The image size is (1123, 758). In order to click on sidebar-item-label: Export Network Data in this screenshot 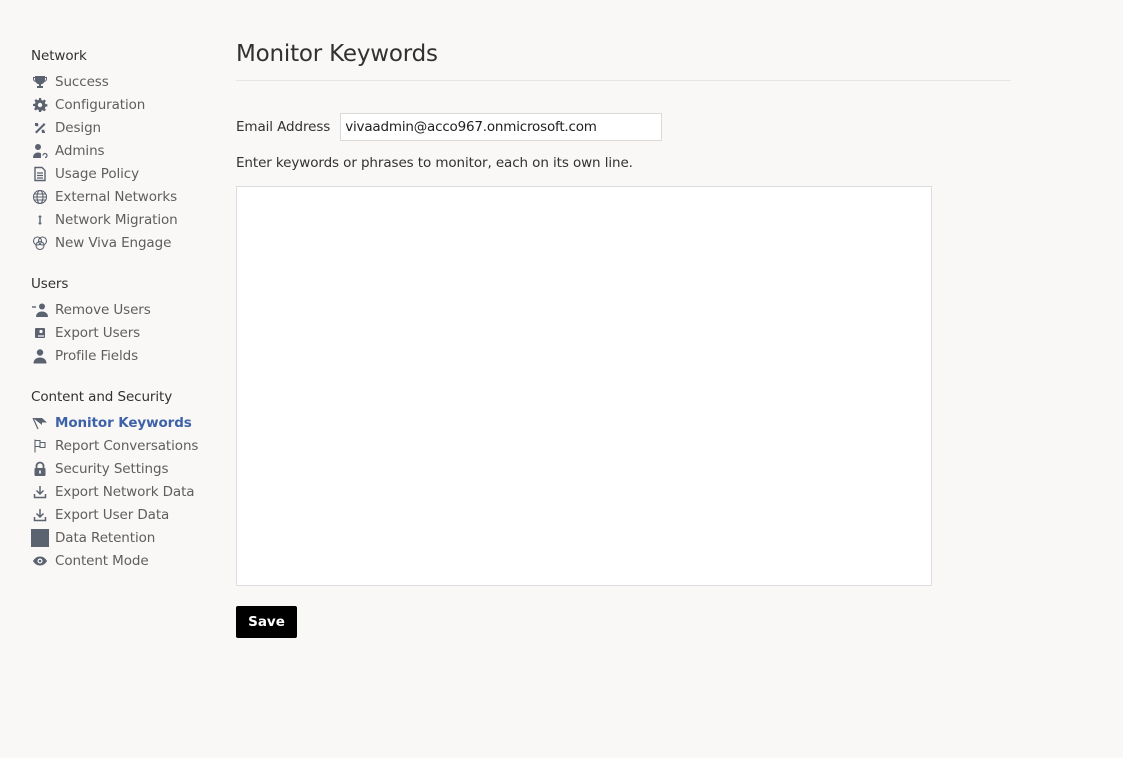, I will do `click(125, 491)`.